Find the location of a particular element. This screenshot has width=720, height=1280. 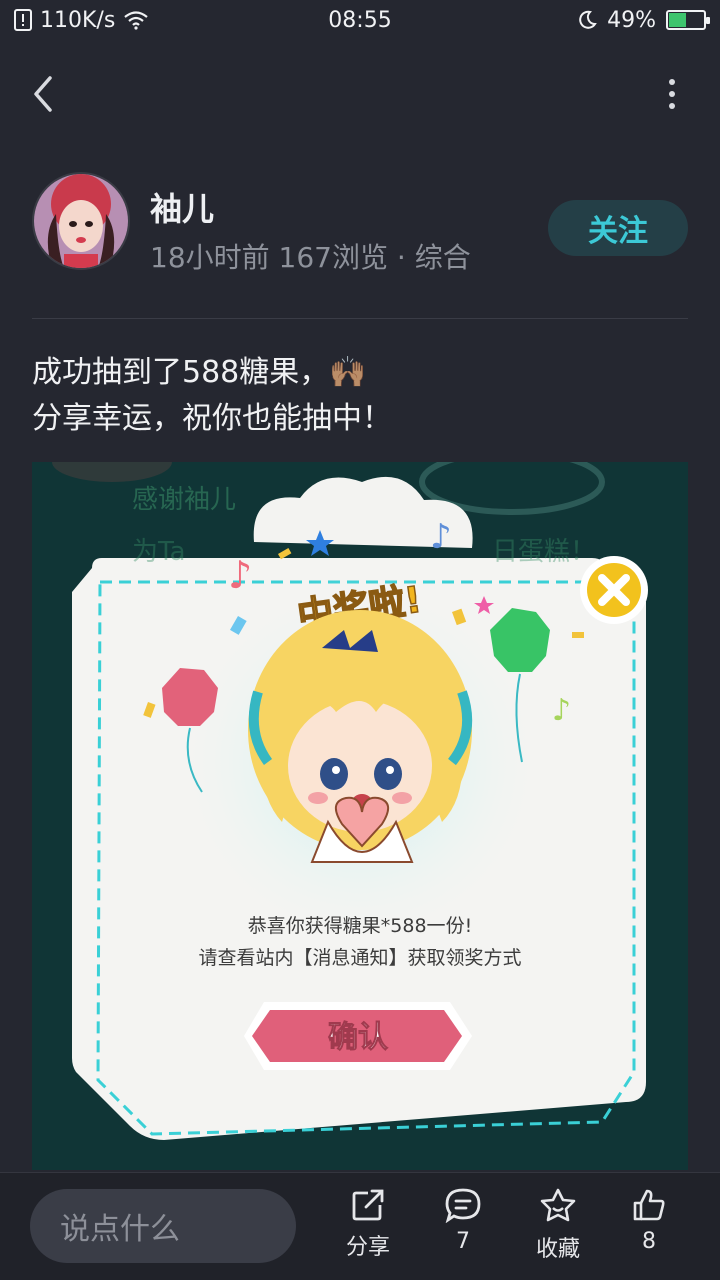

category-label: 综合 is located at coordinates (443, 257).